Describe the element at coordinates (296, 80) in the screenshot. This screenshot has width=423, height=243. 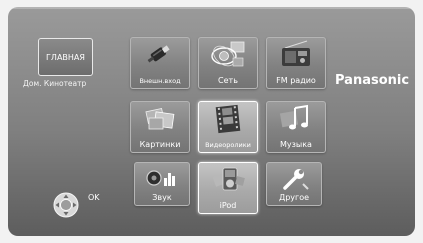
I see `menu-tile-label: FM радио` at that location.